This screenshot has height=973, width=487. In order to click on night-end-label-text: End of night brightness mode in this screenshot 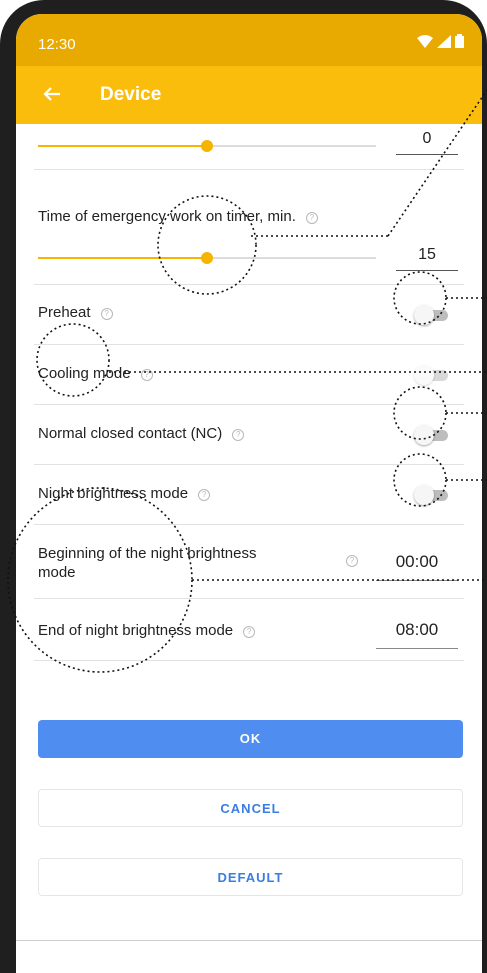, I will do `click(136, 630)`.